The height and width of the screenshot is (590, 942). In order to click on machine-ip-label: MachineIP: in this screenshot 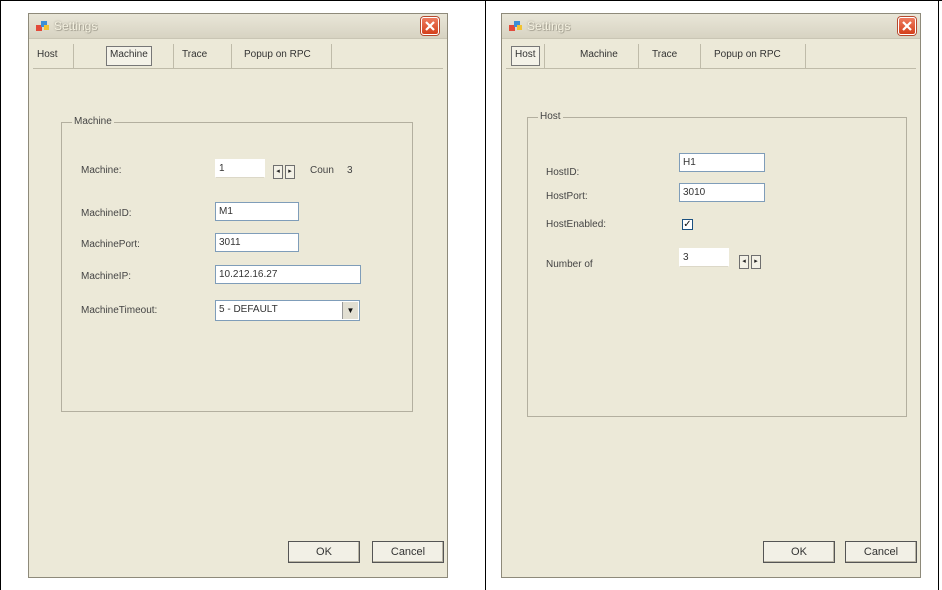, I will do `click(106, 276)`.